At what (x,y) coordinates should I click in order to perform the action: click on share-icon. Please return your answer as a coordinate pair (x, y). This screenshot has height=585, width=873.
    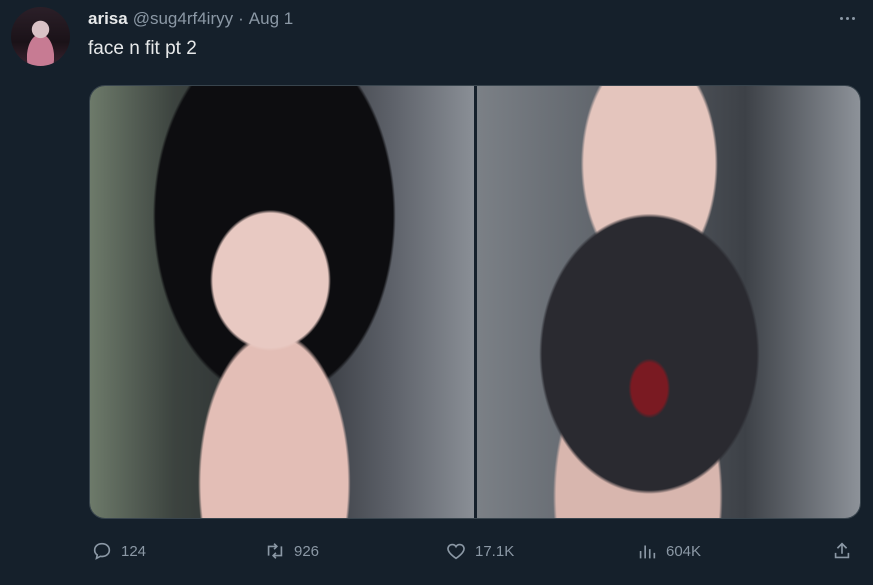
    Looking at the image, I should click on (842, 550).